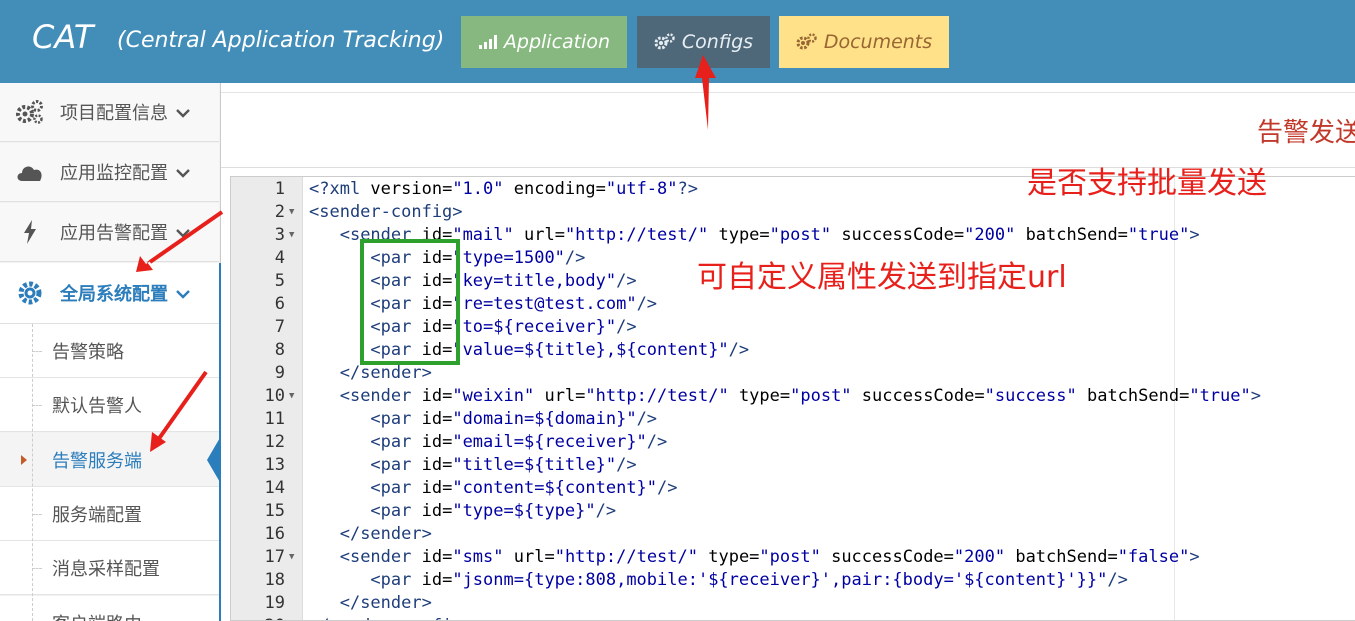 Image resolution: width=1355 pixels, height=621 pixels. What do you see at coordinates (793, 488) in the screenshot?
I see `code-line: 14 <par id="content=${content}"/>` at bounding box center [793, 488].